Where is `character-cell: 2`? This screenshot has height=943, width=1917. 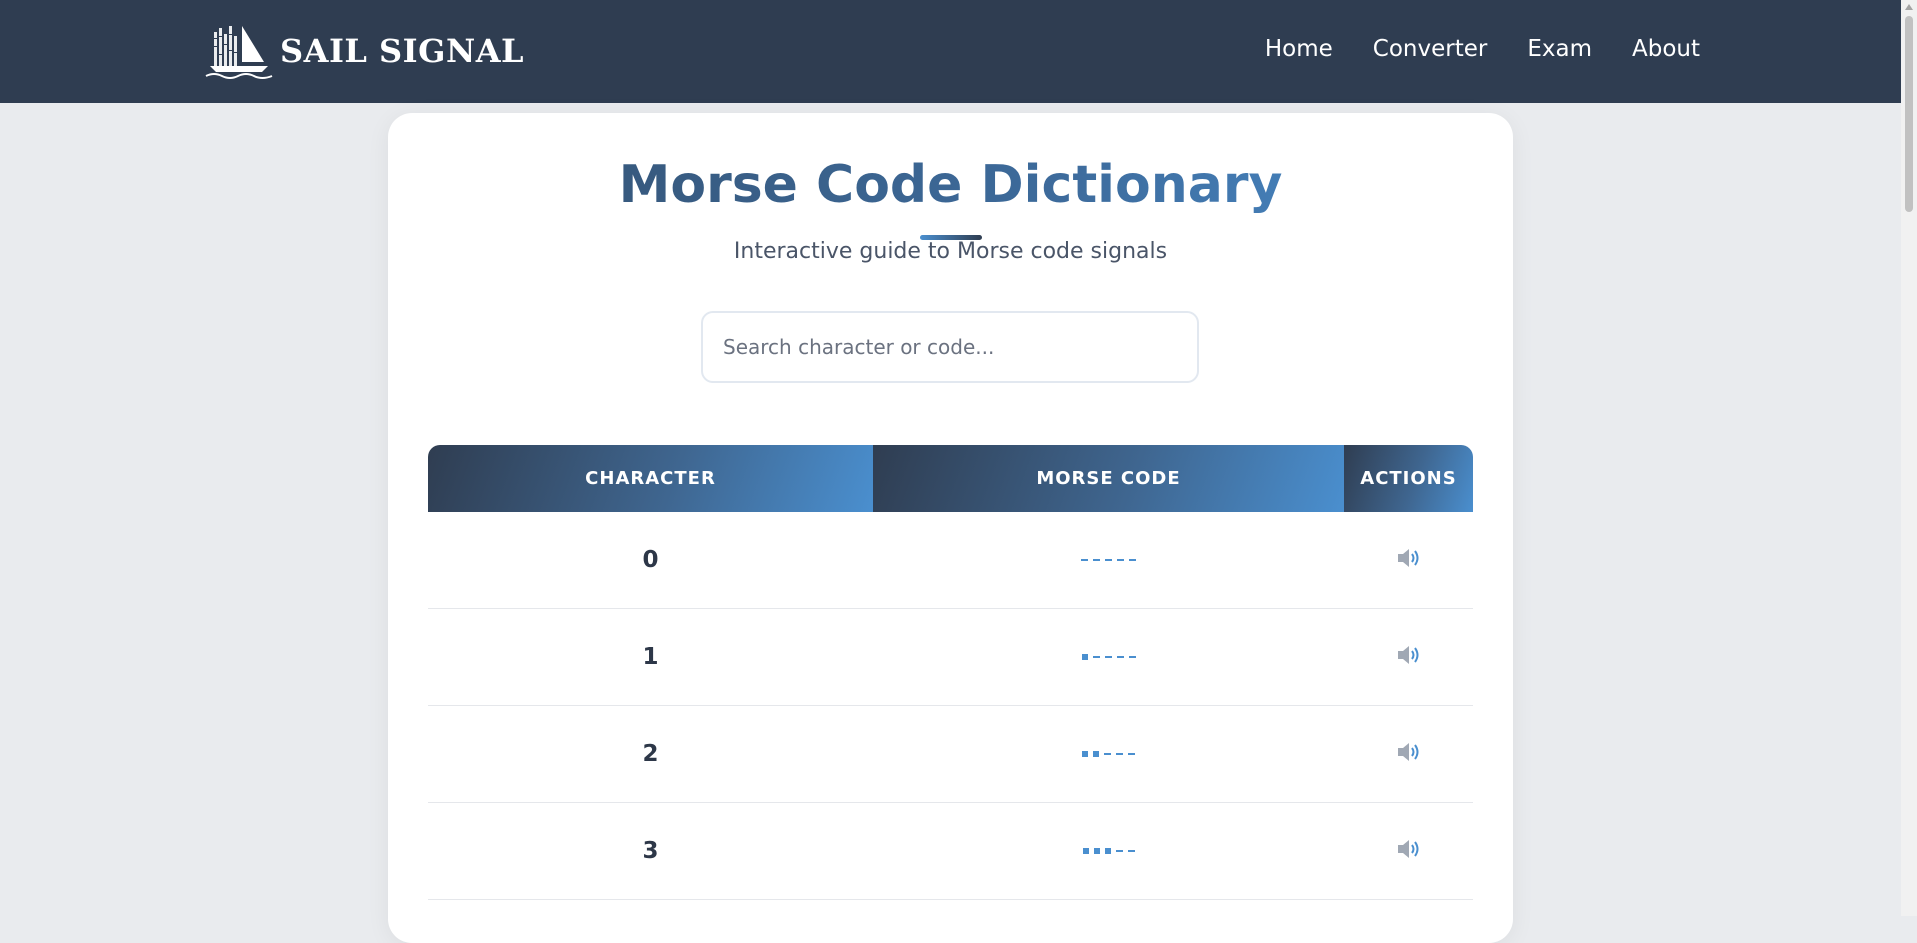 character-cell: 2 is located at coordinates (650, 754).